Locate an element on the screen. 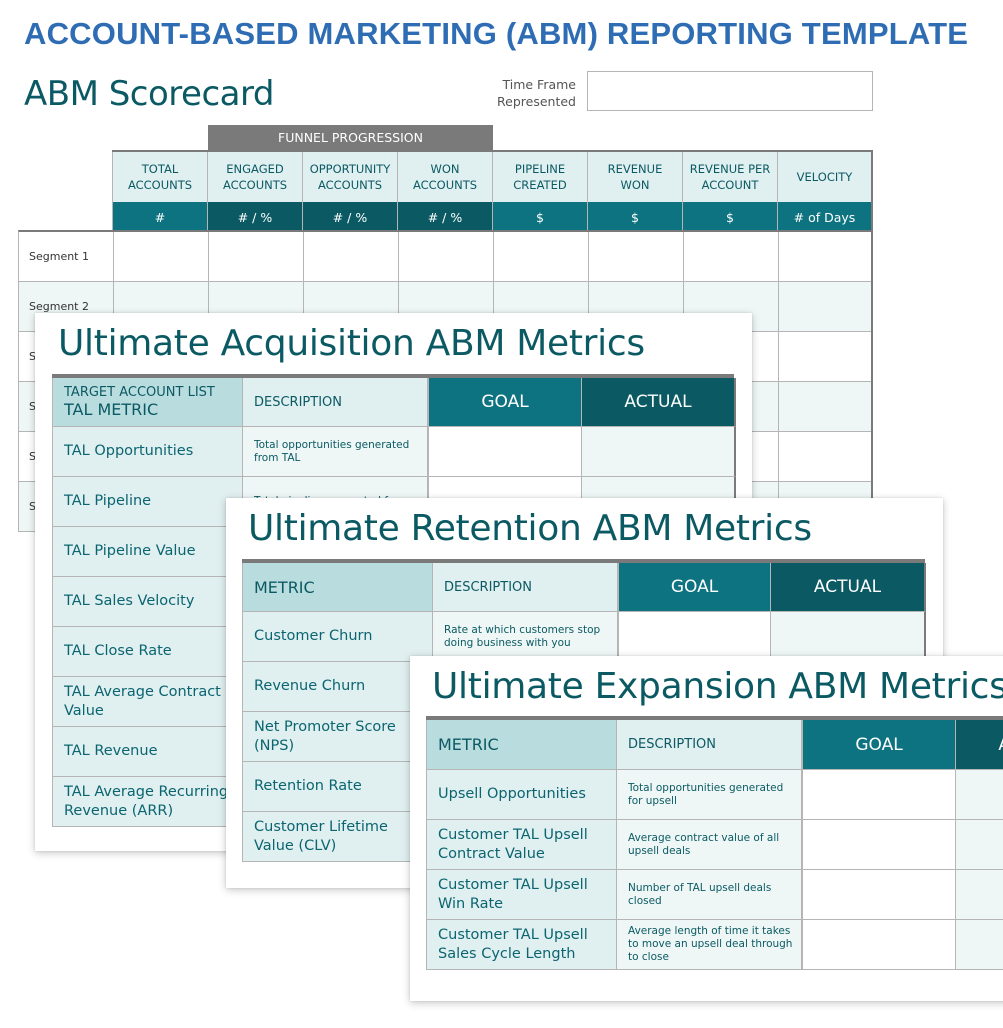 The image size is (1003, 1028). metric-name: TAL Sales Velocity is located at coordinates (148, 602).